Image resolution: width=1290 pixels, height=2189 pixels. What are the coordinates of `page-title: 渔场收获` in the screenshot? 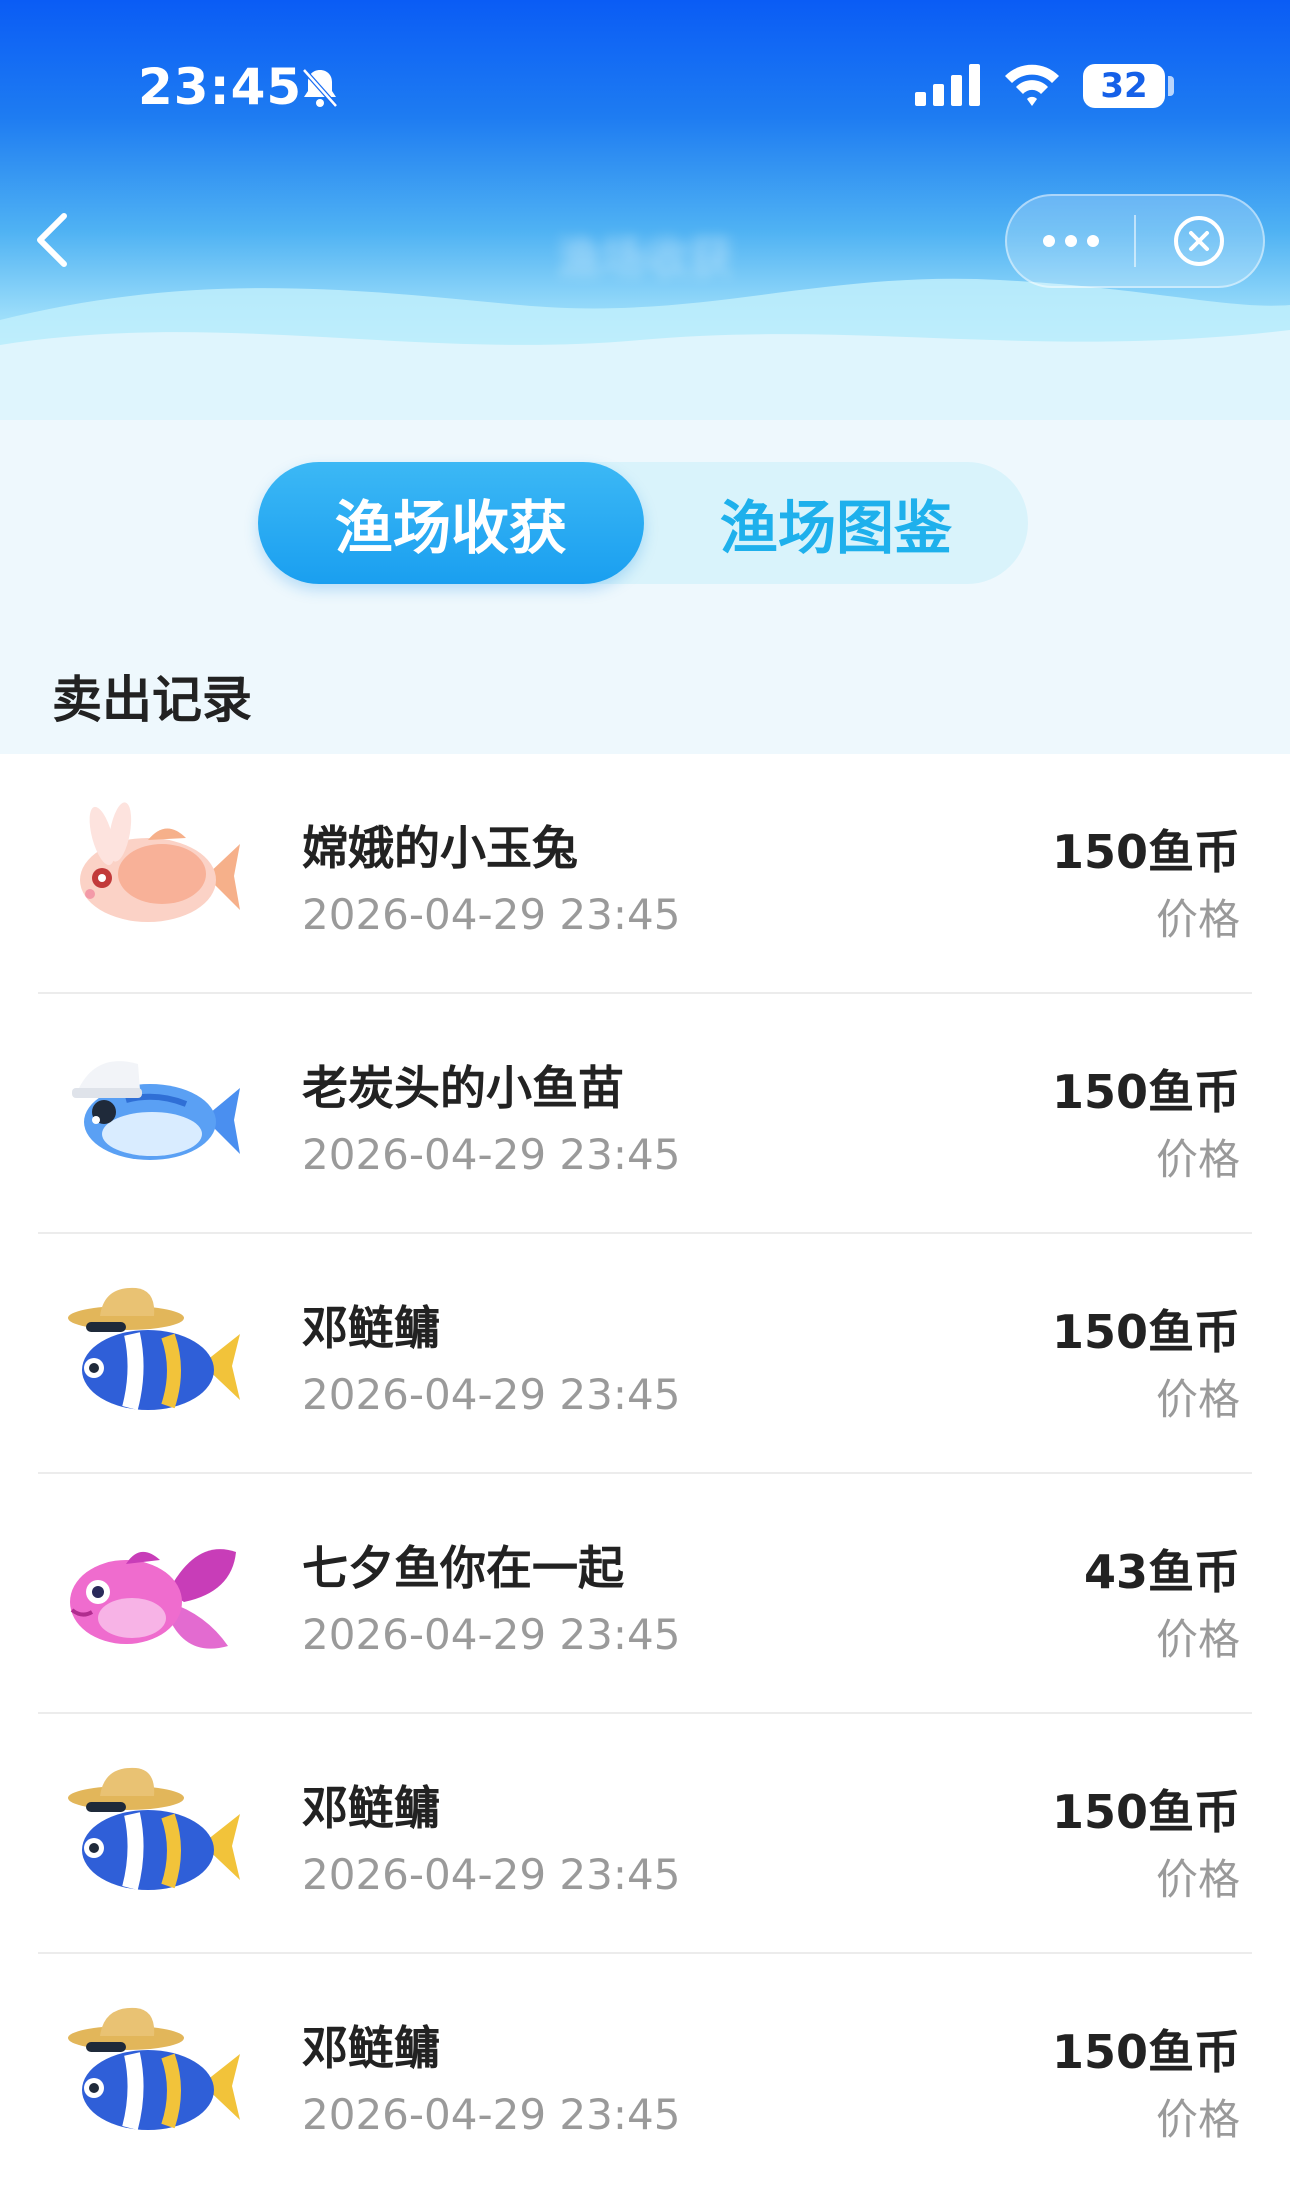 It's located at (645, 258).